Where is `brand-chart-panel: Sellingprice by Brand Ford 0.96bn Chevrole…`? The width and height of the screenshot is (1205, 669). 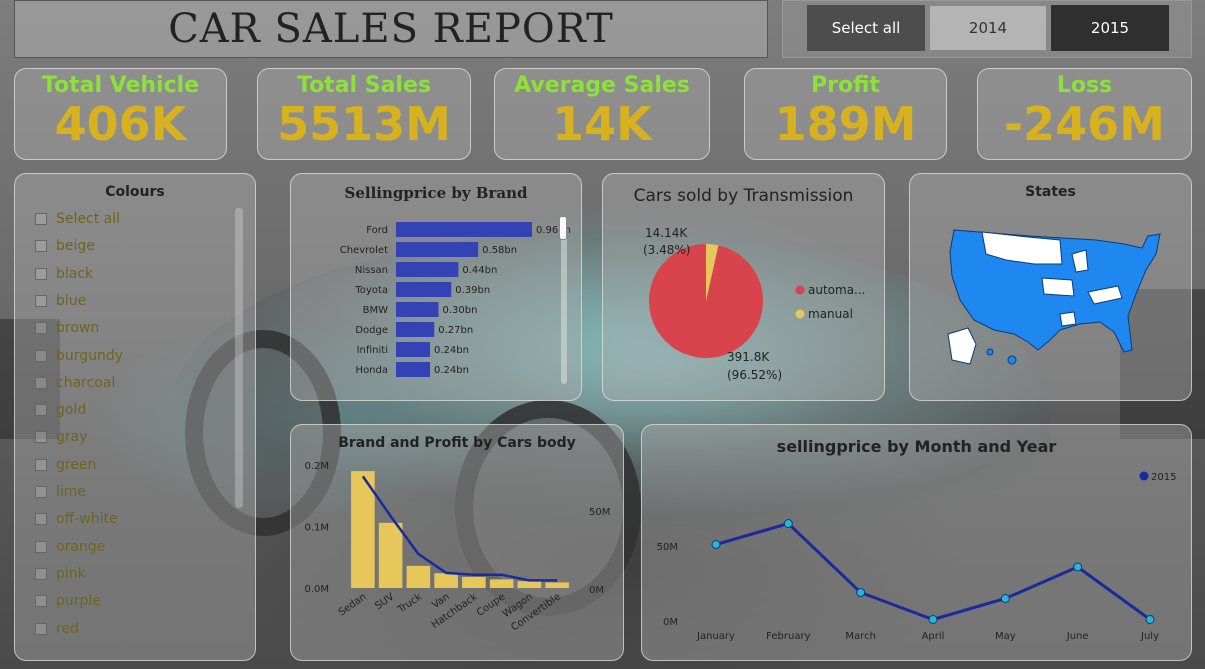
brand-chart-panel: Sellingprice by Brand Ford 0.96bn Chevrole… is located at coordinates (436, 287).